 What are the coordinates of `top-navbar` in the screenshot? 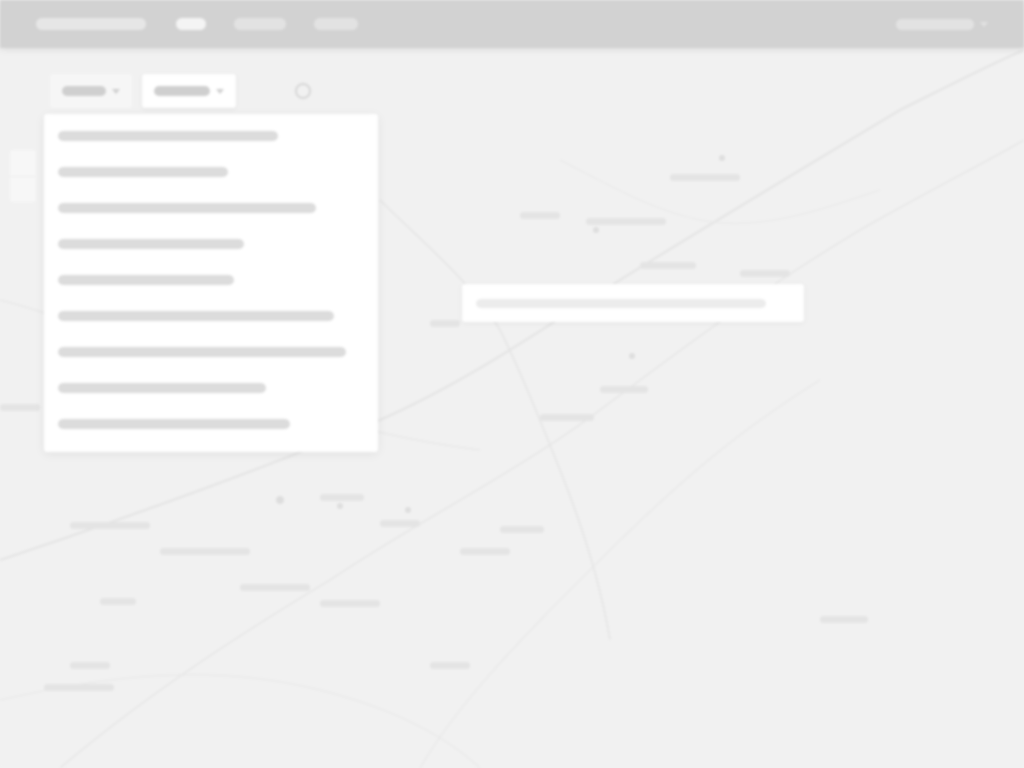 It's located at (512, 24).